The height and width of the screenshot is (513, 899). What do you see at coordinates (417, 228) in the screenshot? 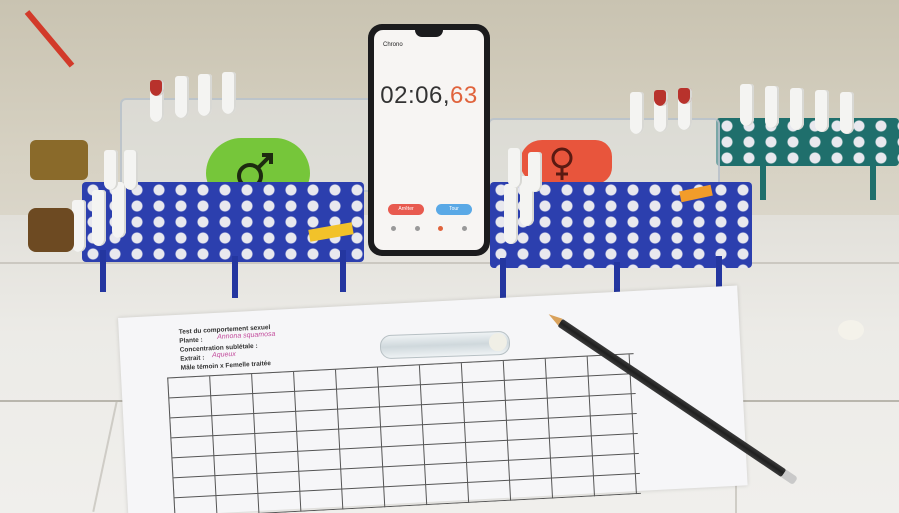
I see `world-clock-icon` at bounding box center [417, 228].